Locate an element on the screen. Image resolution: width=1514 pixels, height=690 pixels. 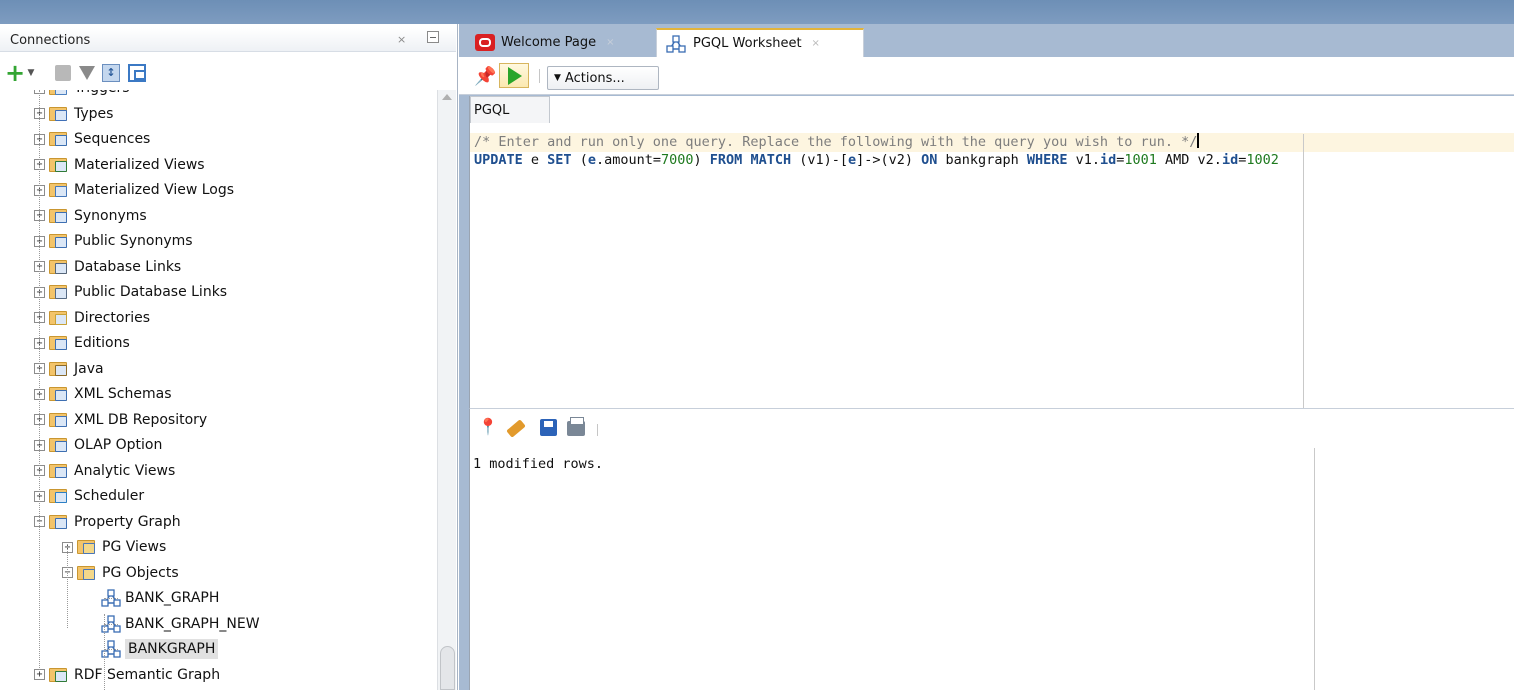
tree-item: + Sequences is located at coordinates (92, 139).